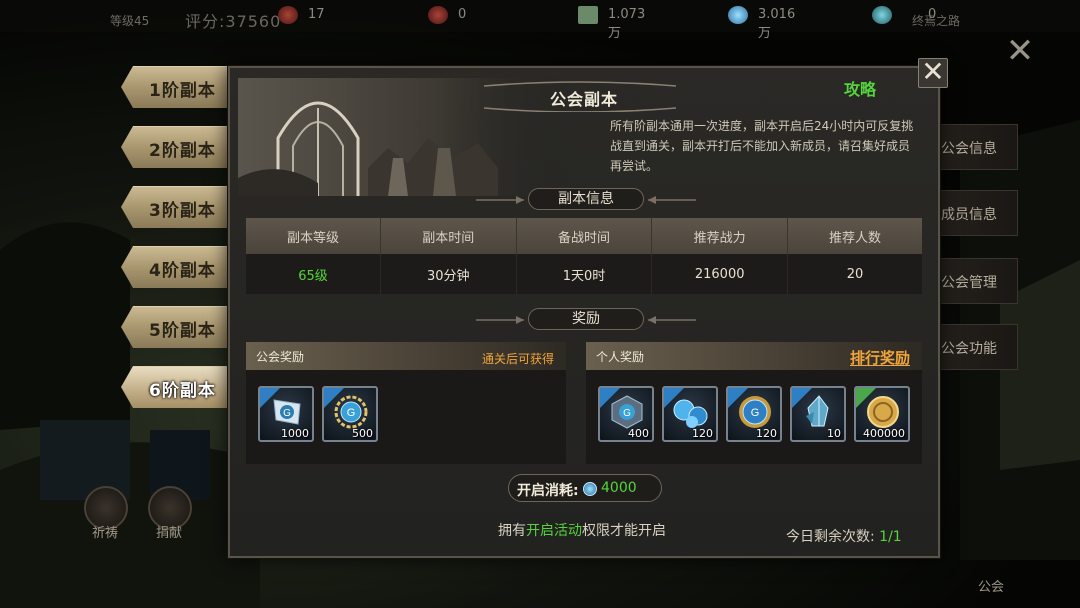 The image size is (1080, 608). What do you see at coordinates (844, 537) in the screenshot?
I see `daily-remaining: 今日剩余次数: 1/1` at bounding box center [844, 537].